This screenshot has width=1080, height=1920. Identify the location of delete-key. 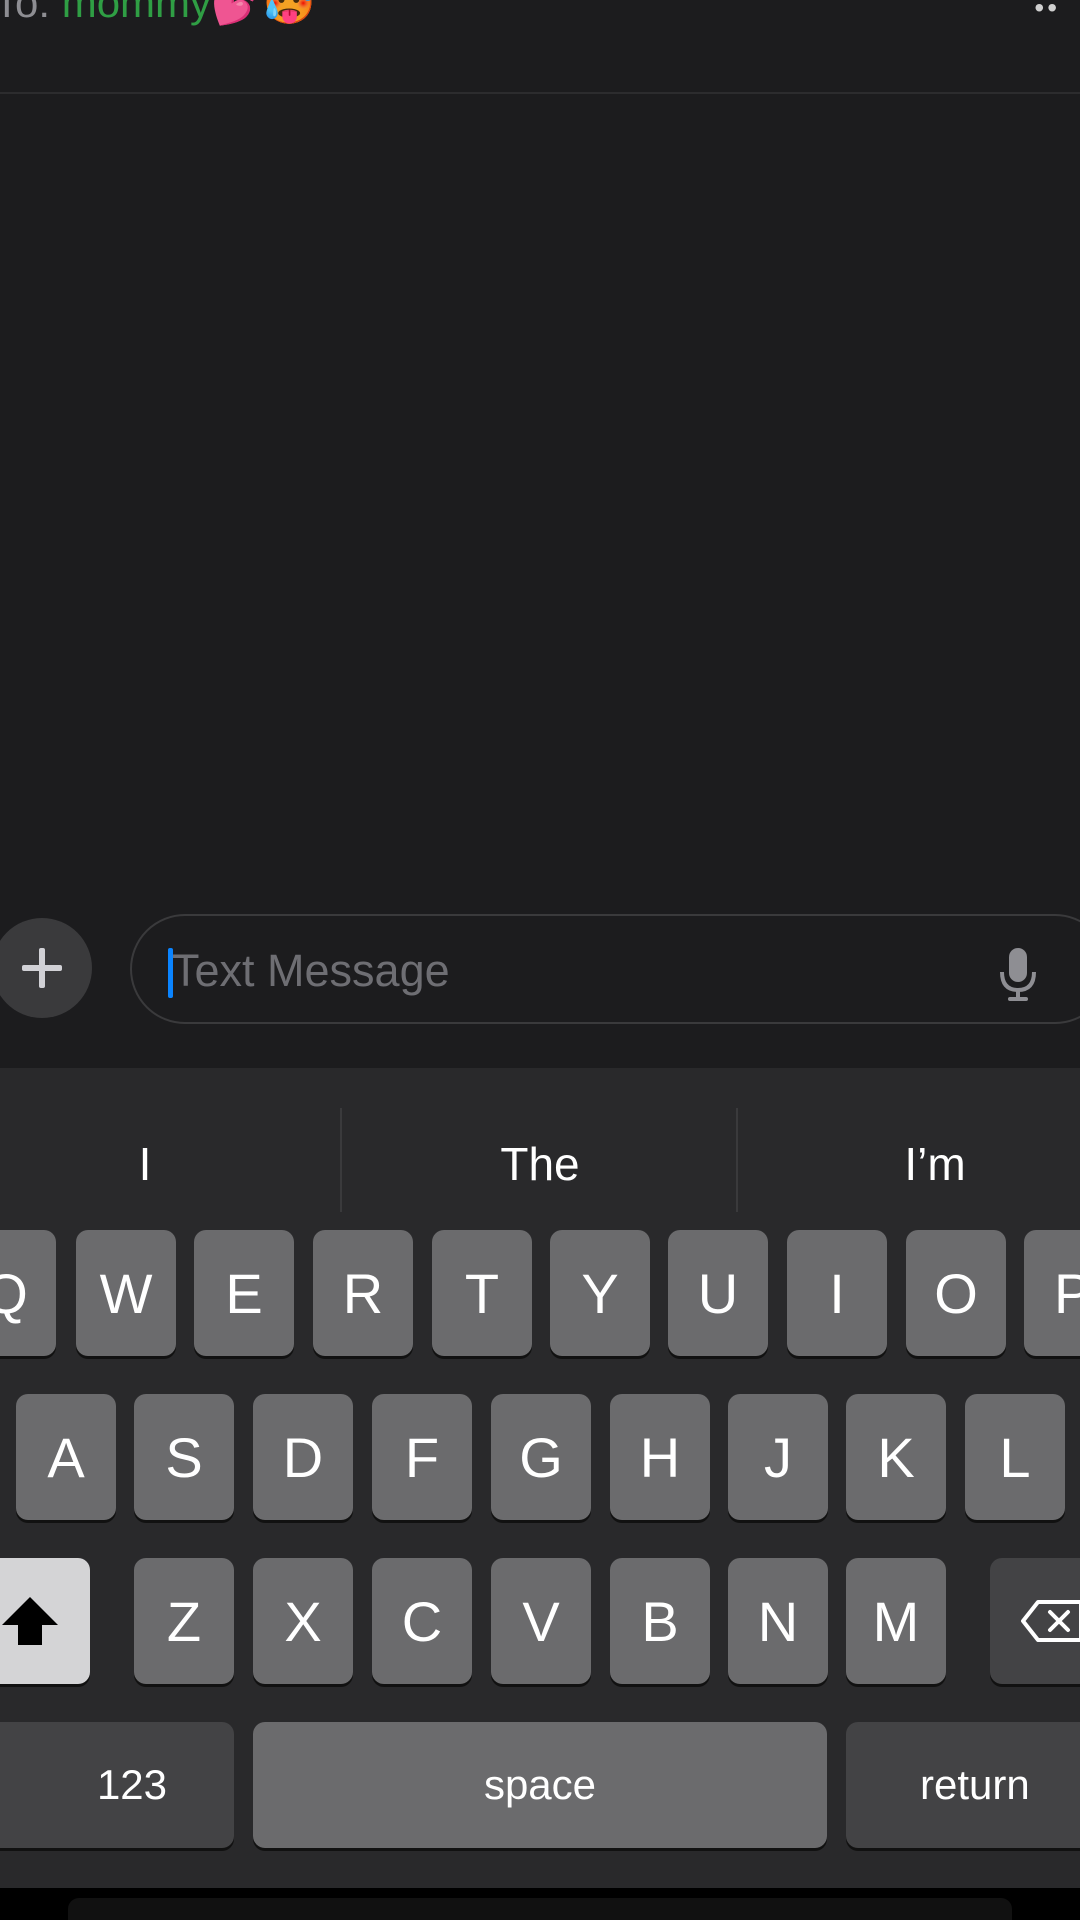
(1035, 1621).